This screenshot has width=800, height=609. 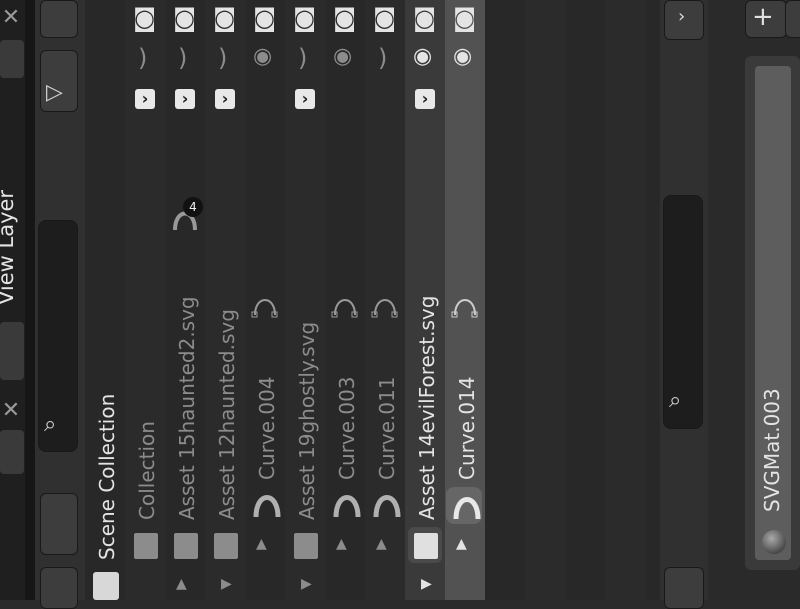 I want to click on row-label: Collection, so click(x=147, y=470).